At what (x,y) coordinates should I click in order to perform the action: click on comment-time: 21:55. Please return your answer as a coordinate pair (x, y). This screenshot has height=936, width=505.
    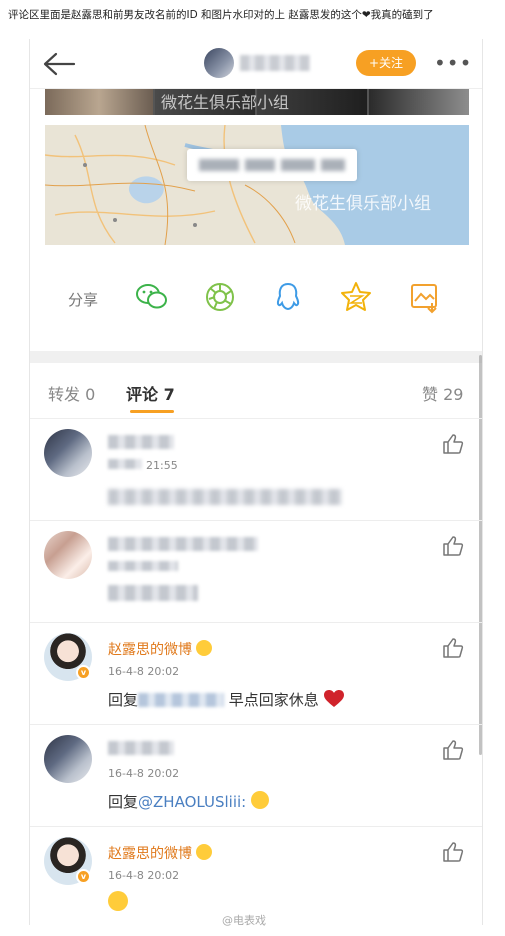
    Looking at the image, I should click on (162, 465).